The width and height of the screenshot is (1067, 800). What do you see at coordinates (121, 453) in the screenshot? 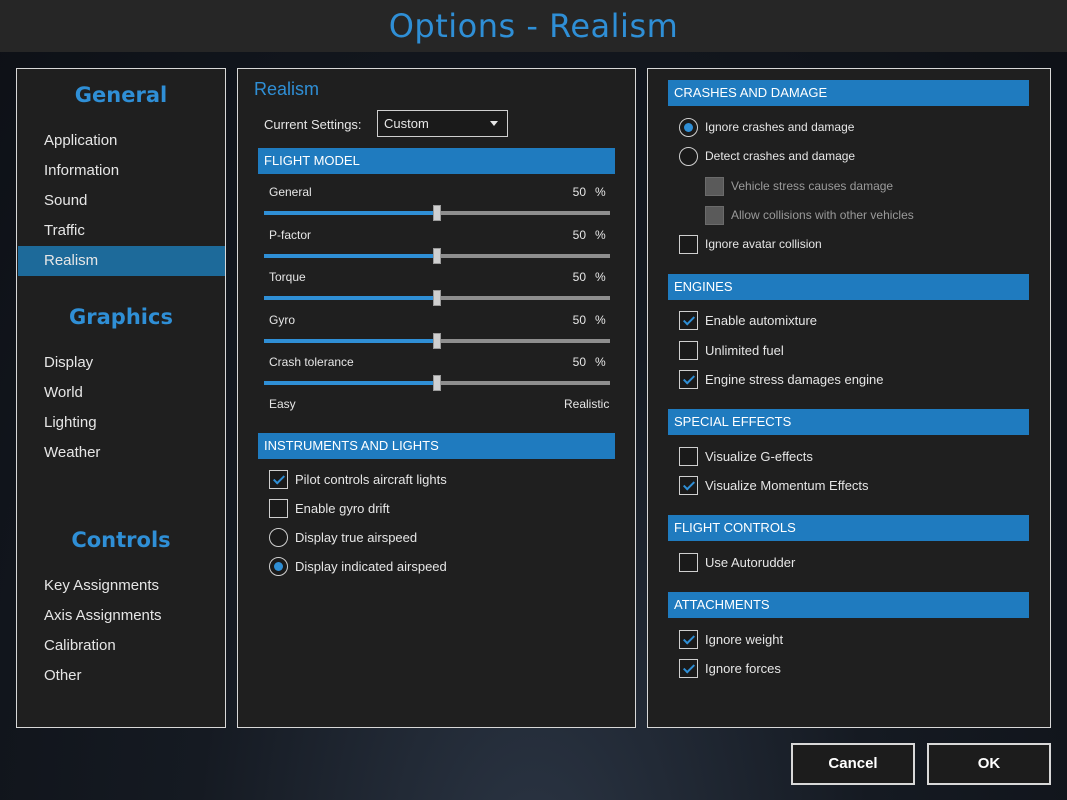
I see `nav-item-weather: Weather` at bounding box center [121, 453].